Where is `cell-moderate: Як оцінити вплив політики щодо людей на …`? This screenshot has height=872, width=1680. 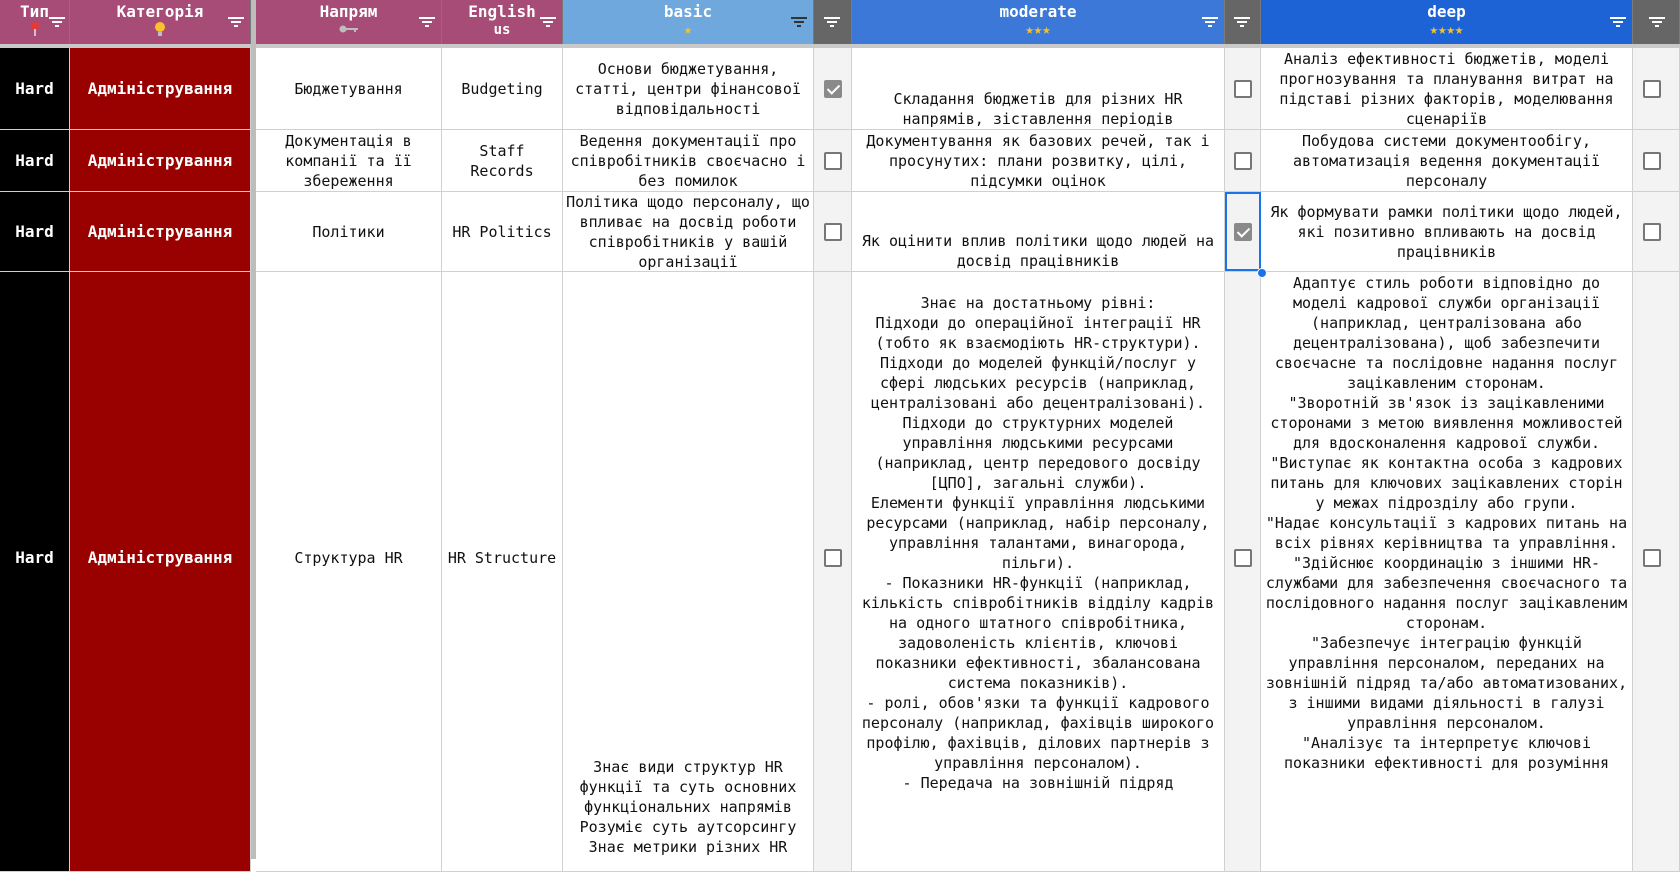
cell-moderate: Як оцінити вплив політики щодо людей на … is located at coordinates (1038, 232).